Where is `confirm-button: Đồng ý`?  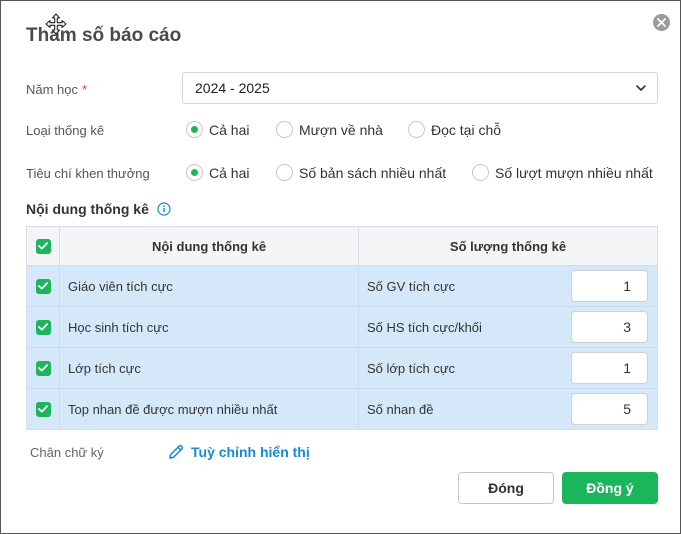
confirm-button: Đồng ý is located at coordinates (610, 488).